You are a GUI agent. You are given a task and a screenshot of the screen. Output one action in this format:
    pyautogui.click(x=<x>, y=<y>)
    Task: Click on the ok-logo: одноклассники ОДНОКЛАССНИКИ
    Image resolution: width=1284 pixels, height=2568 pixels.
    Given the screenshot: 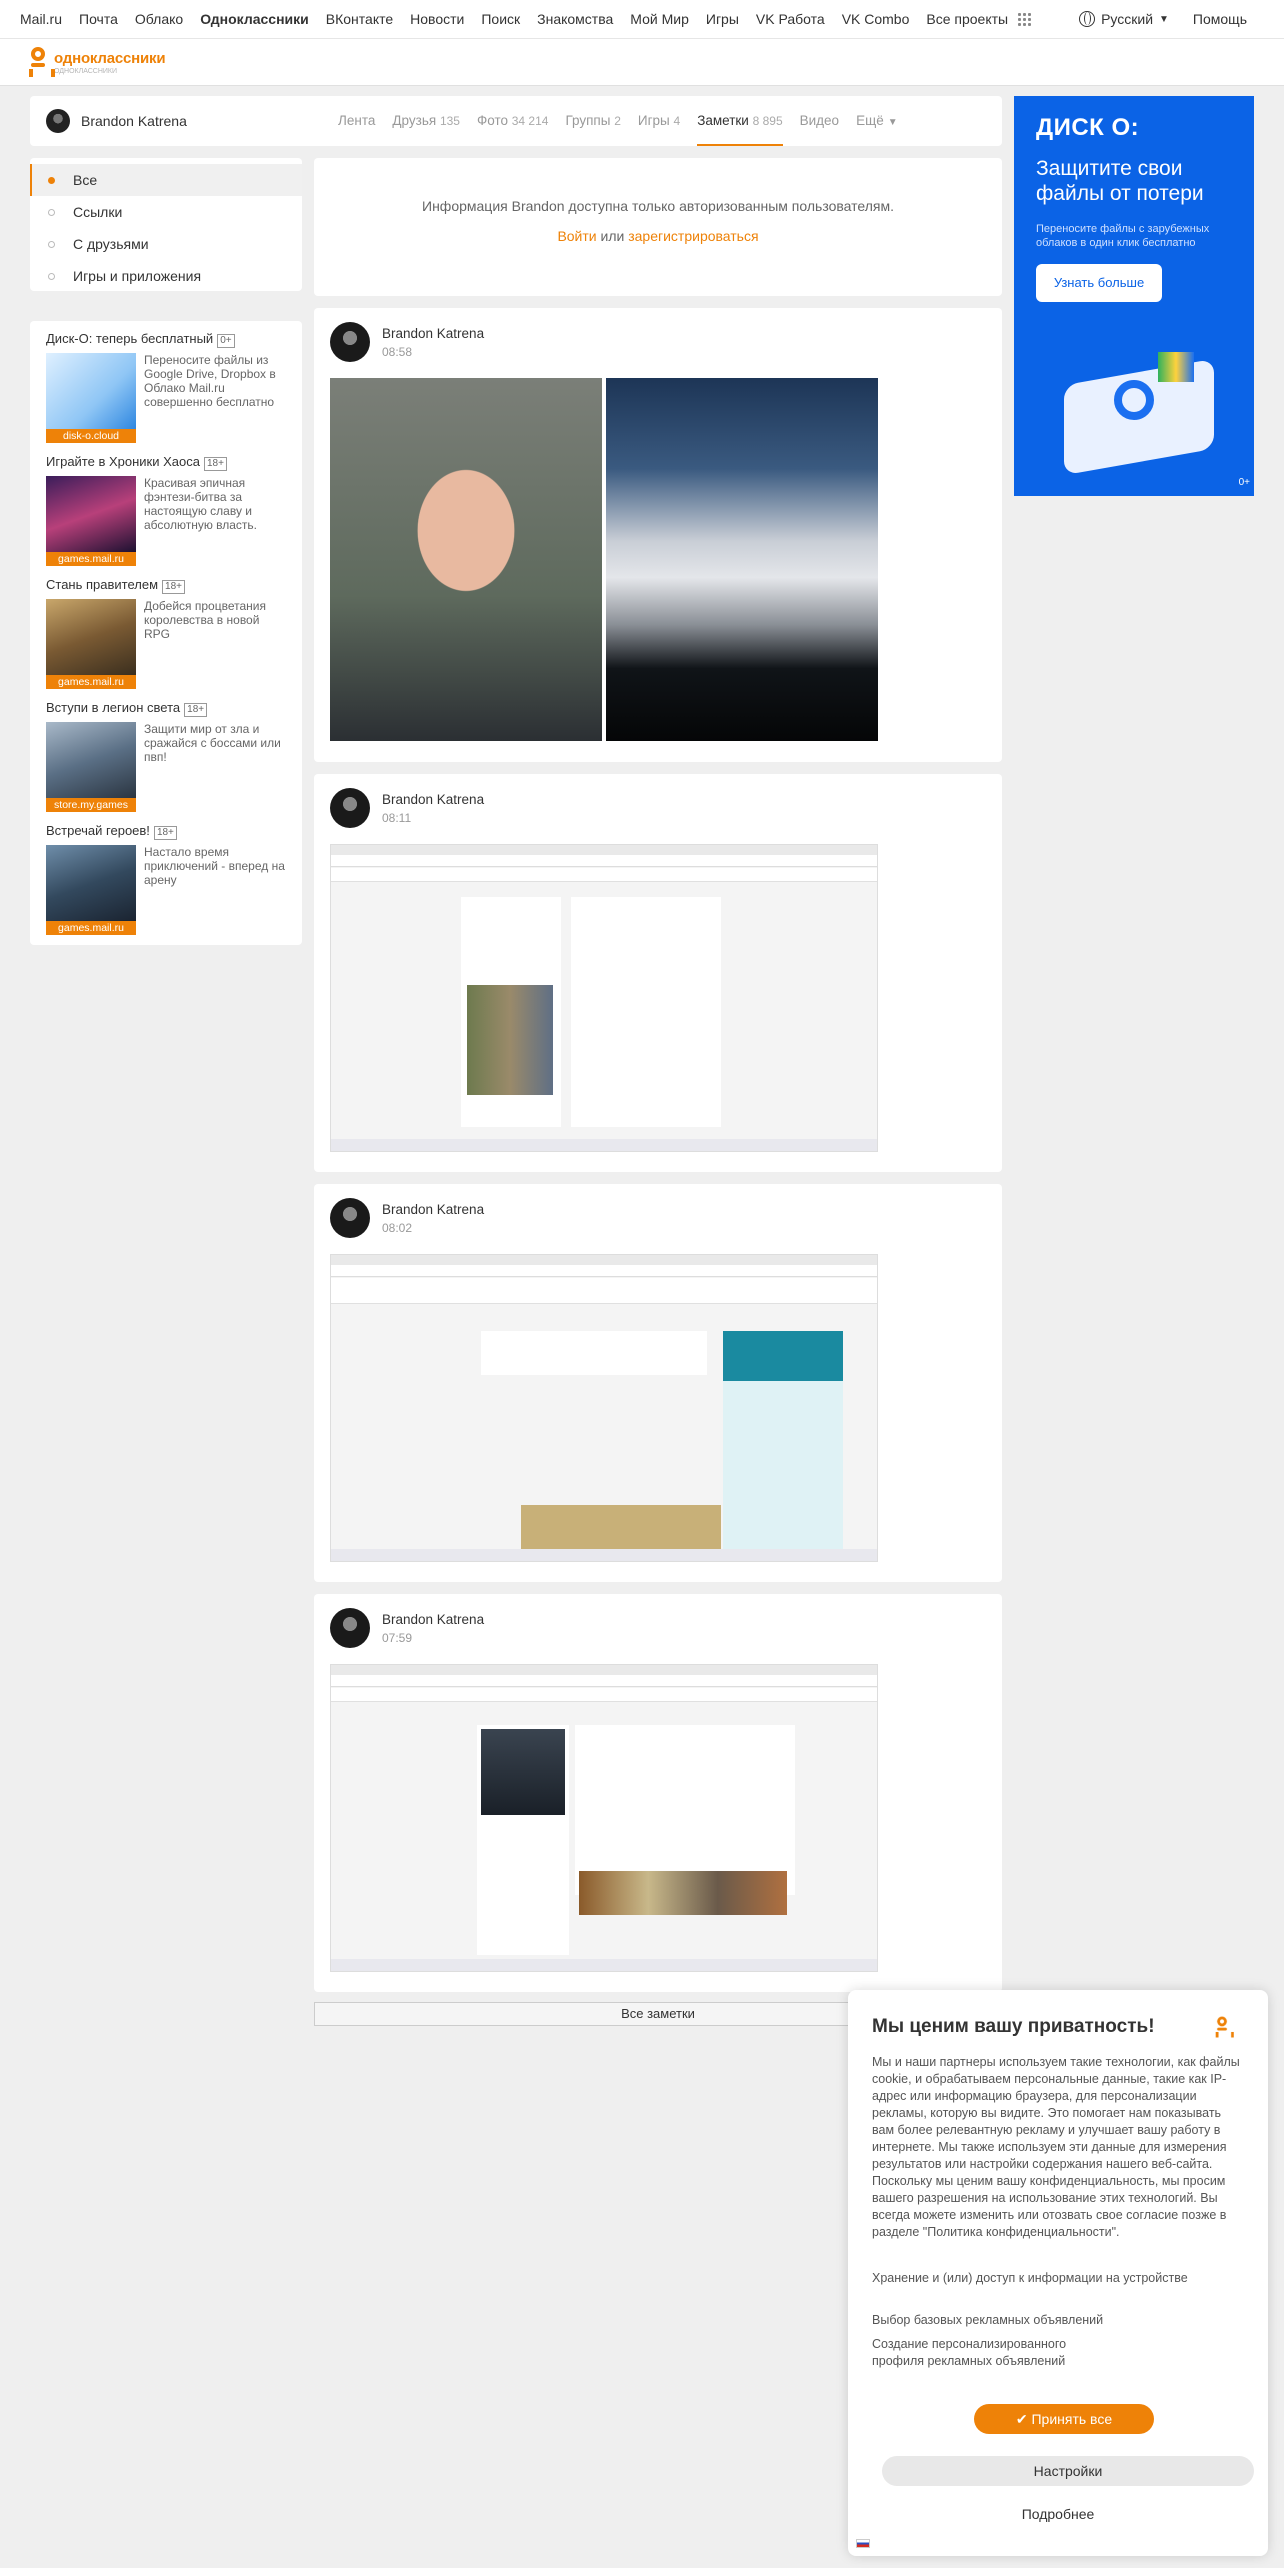 What is the action you would take?
    pyautogui.click(x=97, y=62)
    